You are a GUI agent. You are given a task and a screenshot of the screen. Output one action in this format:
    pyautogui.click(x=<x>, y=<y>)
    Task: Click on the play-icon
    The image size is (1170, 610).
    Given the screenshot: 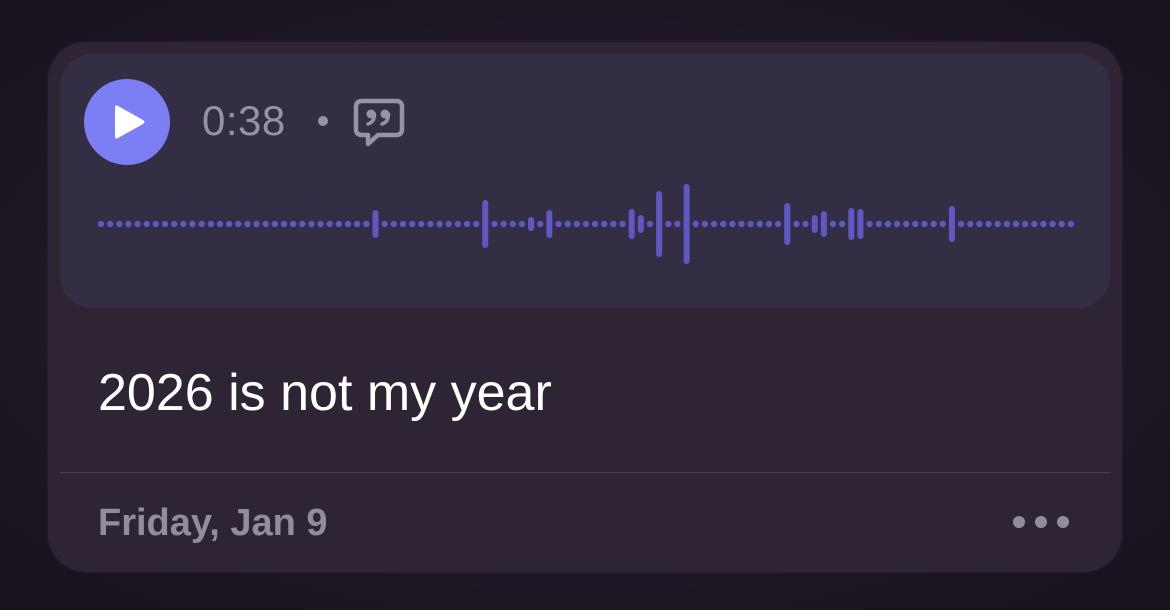 What is the action you would take?
    pyautogui.click(x=130, y=122)
    